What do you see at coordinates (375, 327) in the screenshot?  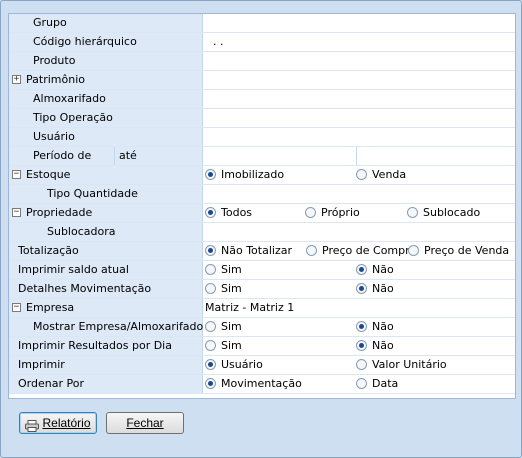 I see `mostrar-empresa-nao-radio: Não` at bounding box center [375, 327].